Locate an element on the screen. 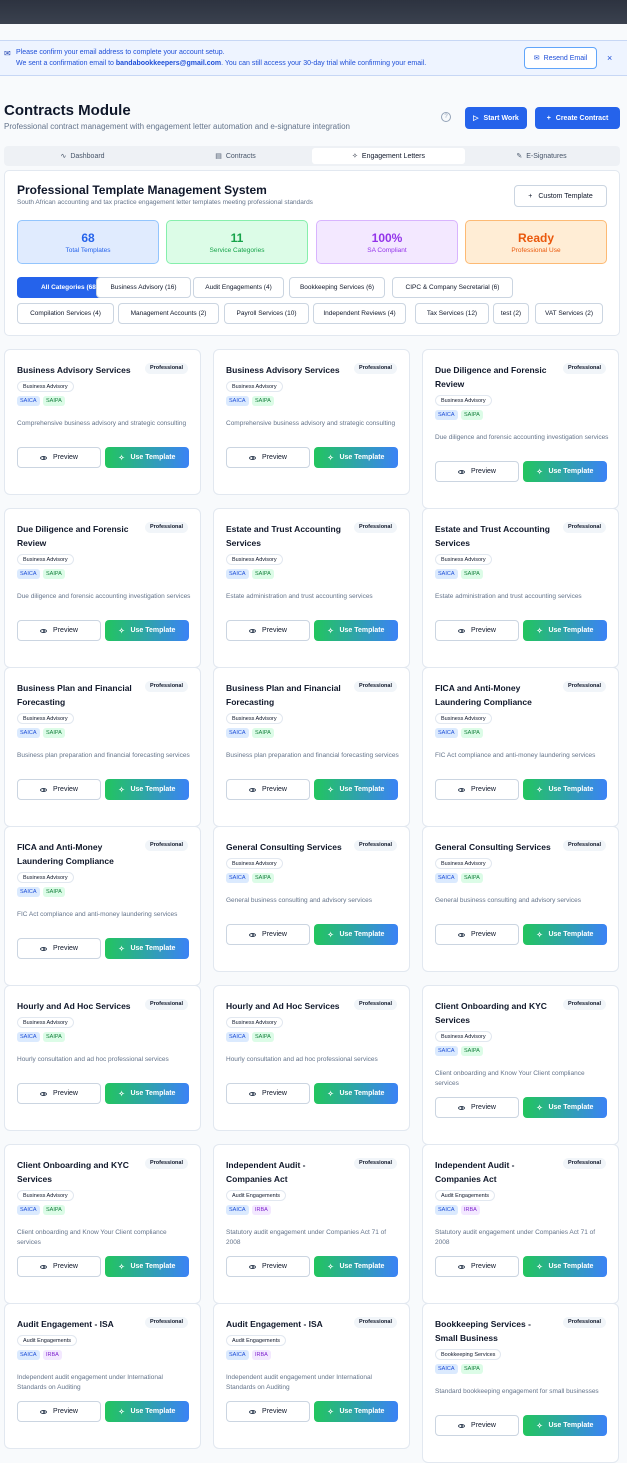  tab-dashboard: ∿ Dashboard is located at coordinates (82, 156).